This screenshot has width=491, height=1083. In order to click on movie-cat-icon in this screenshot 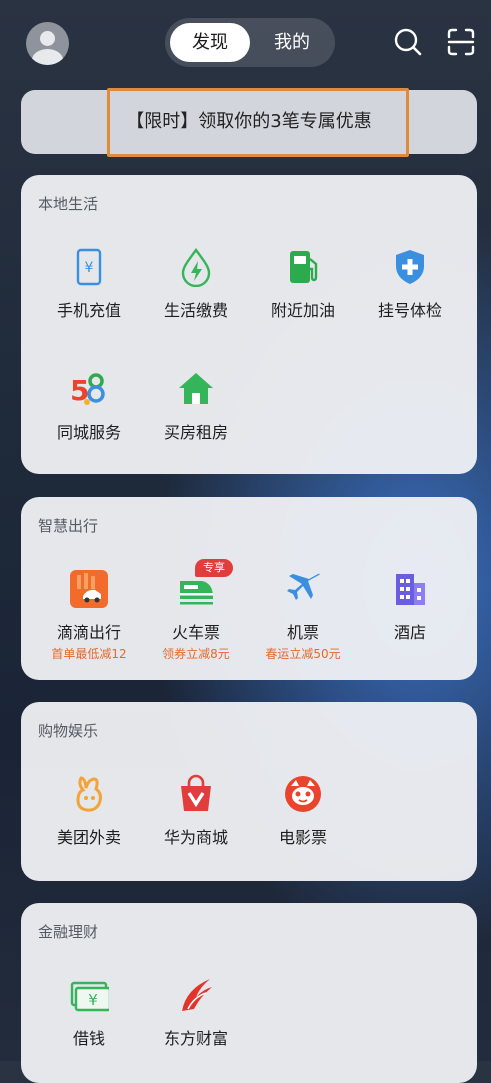, I will do `click(303, 794)`.